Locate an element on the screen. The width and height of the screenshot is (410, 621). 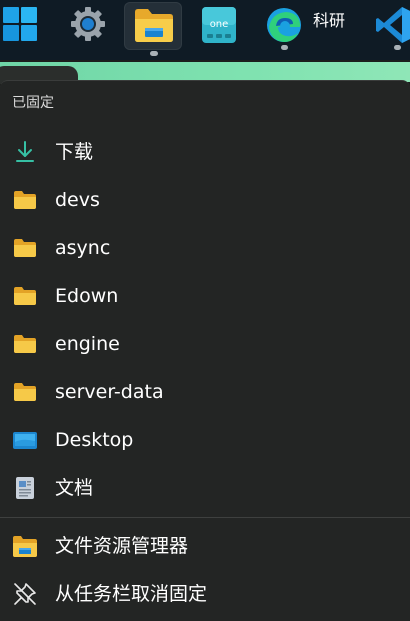
pinned-item-documents: 文档 is located at coordinates (205, 488).